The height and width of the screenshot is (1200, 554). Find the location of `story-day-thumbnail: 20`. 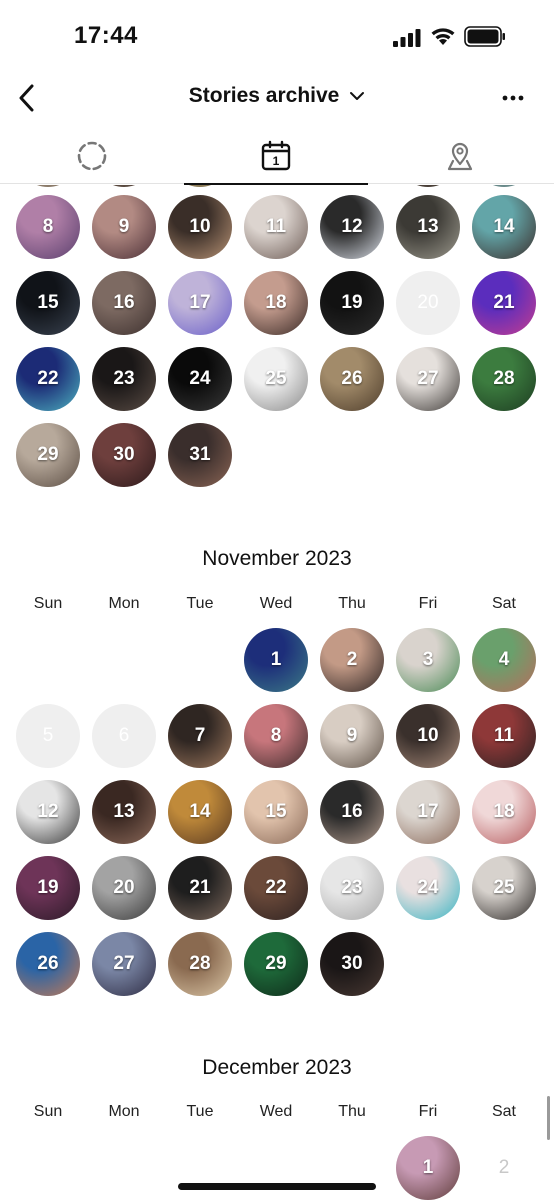

story-day-thumbnail: 20 is located at coordinates (124, 888).